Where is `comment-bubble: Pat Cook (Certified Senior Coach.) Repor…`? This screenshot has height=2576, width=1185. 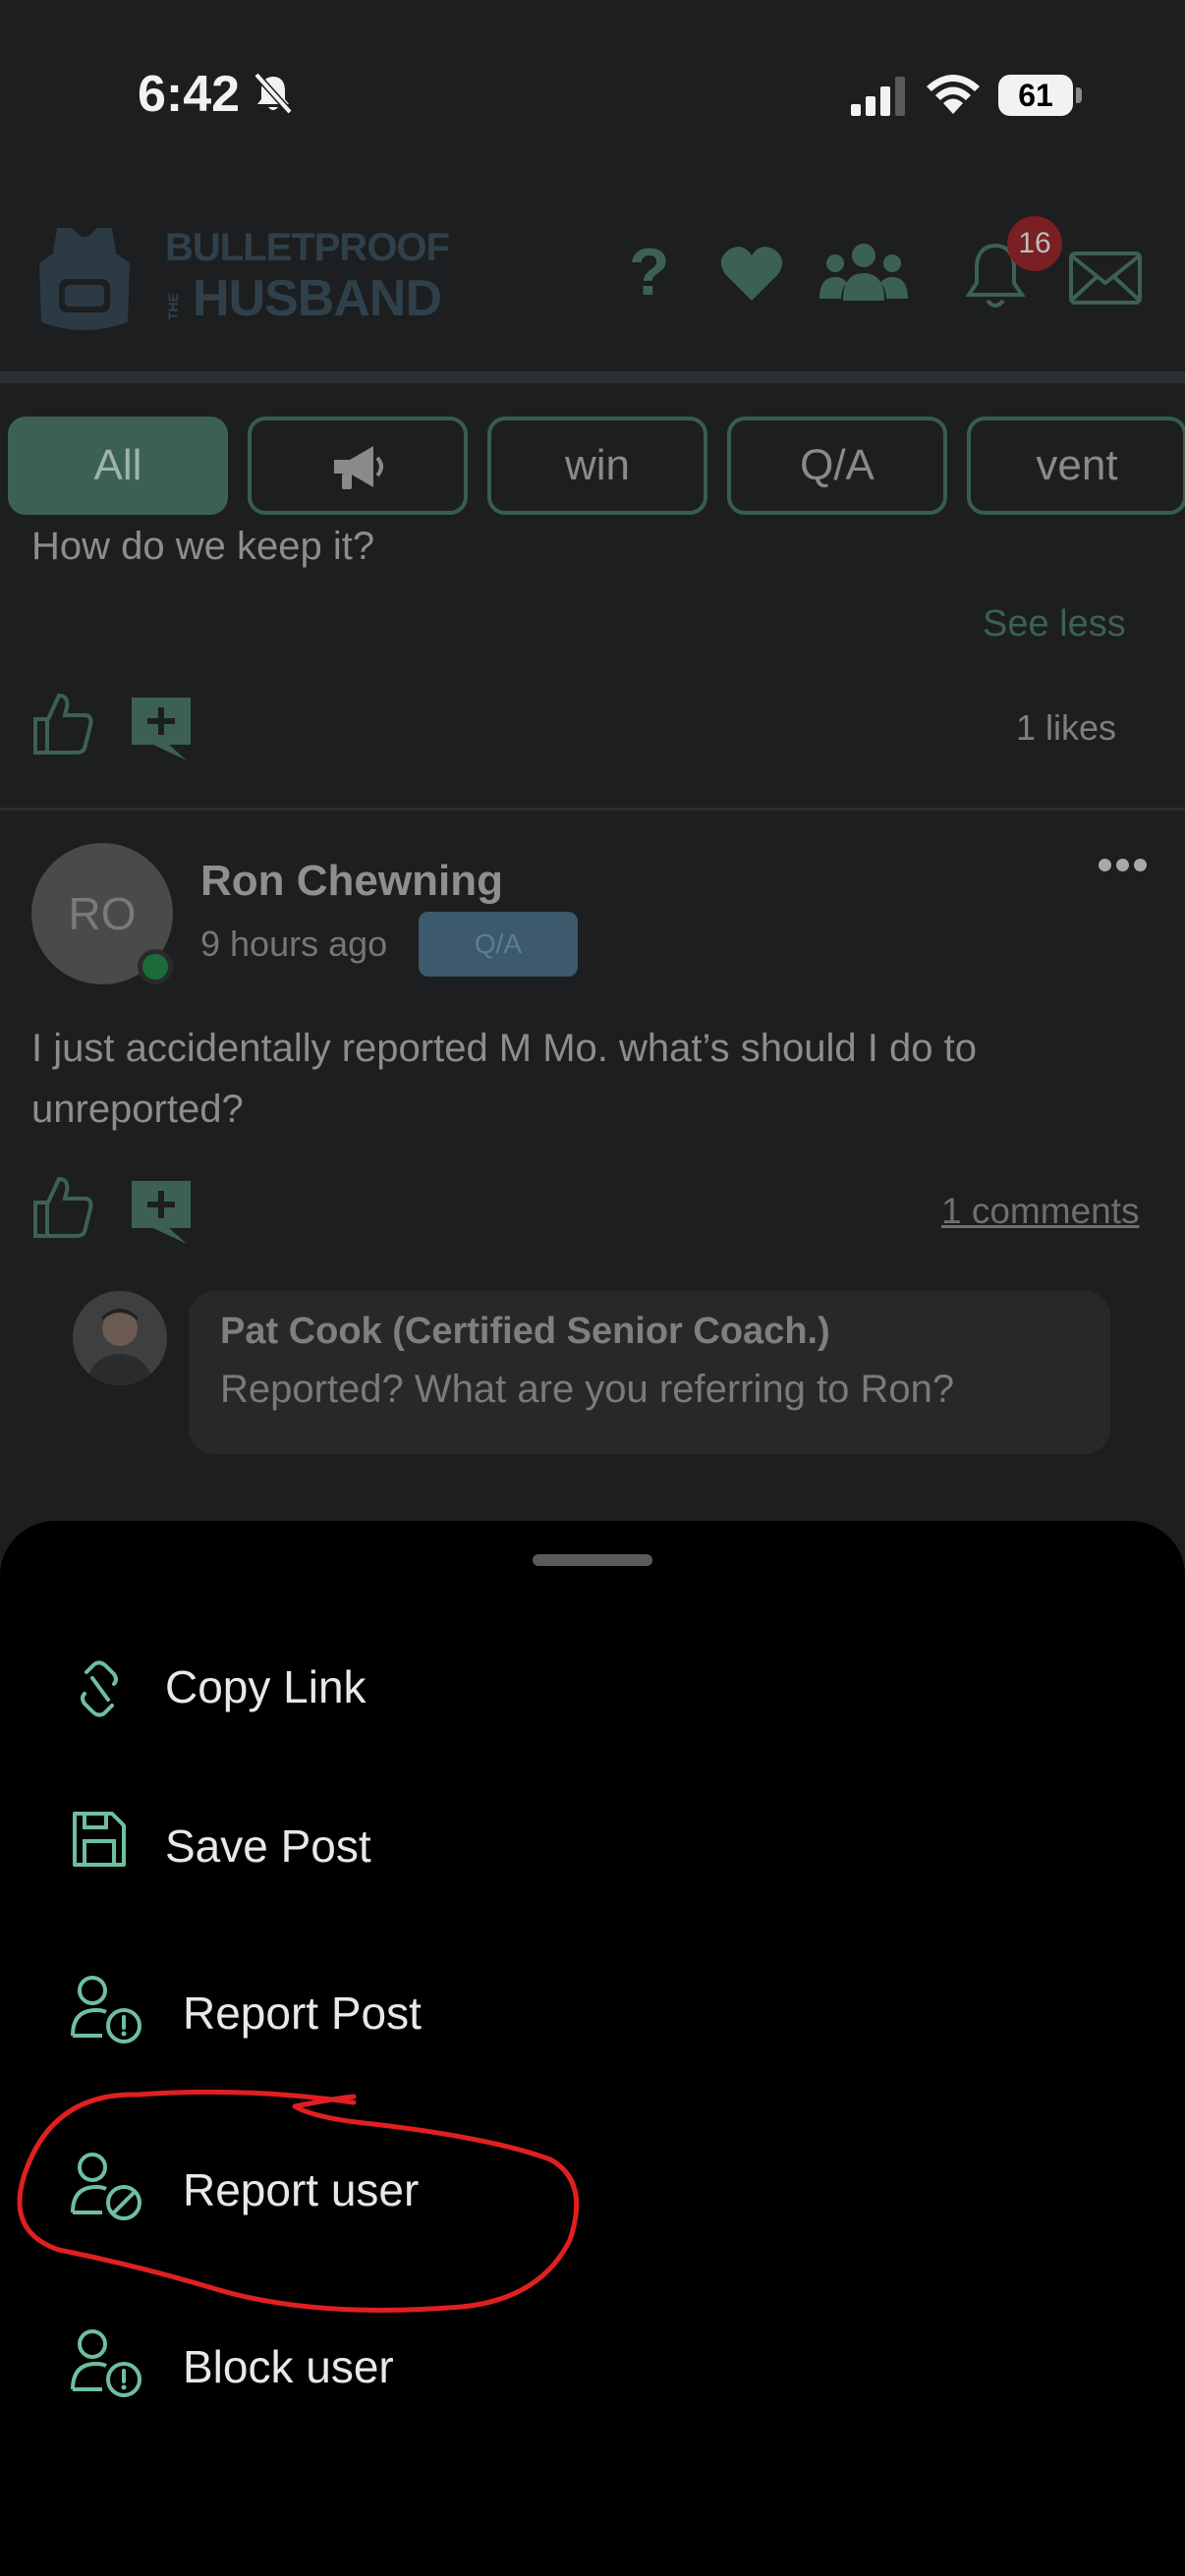 comment-bubble: Pat Cook (Certified Senior Coach.) Repor… is located at coordinates (650, 1372).